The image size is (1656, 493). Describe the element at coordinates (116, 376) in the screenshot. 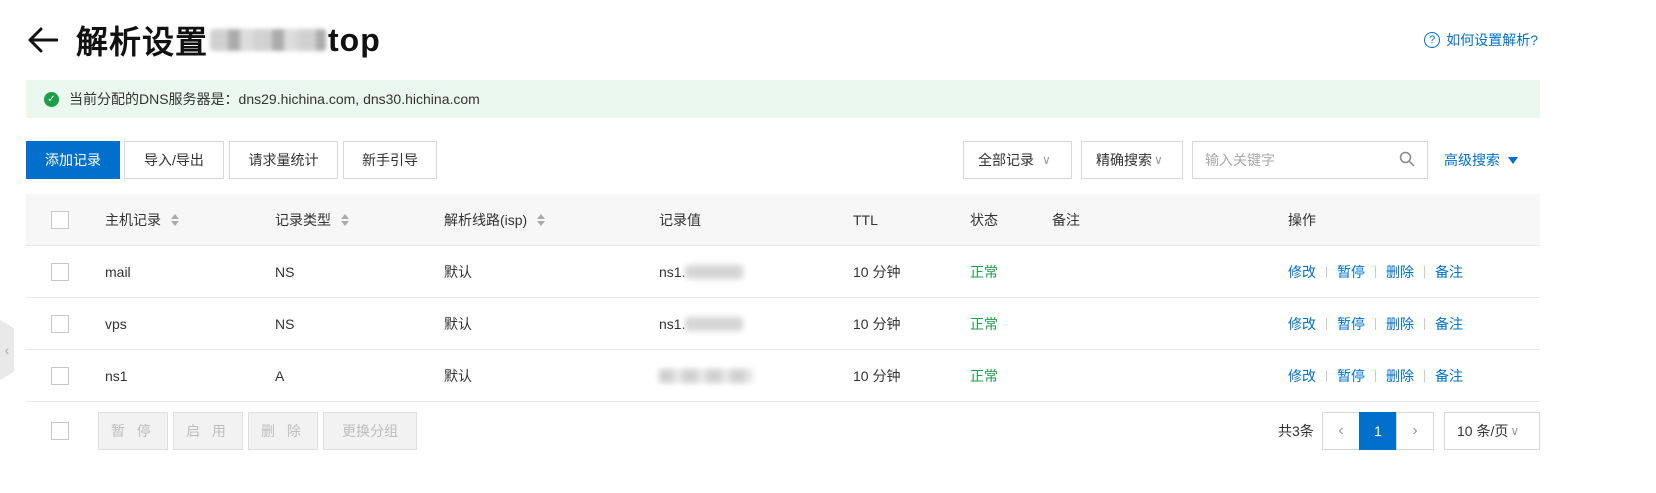

I see `cell-host: ns1` at that location.